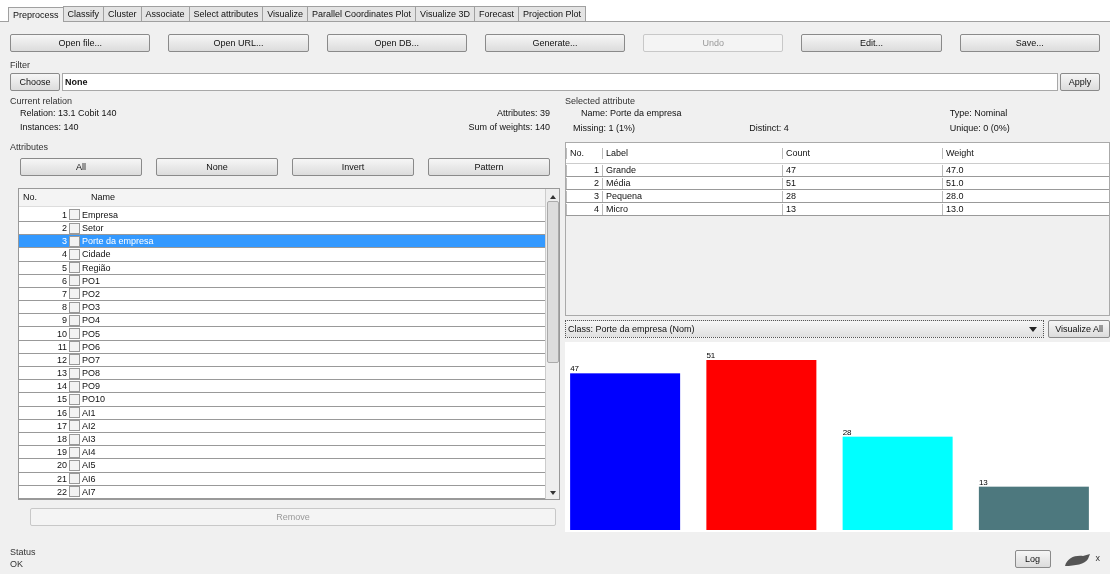 The height and width of the screenshot is (574, 1110). What do you see at coordinates (64, 214) in the screenshot?
I see `row-number: 1` at bounding box center [64, 214].